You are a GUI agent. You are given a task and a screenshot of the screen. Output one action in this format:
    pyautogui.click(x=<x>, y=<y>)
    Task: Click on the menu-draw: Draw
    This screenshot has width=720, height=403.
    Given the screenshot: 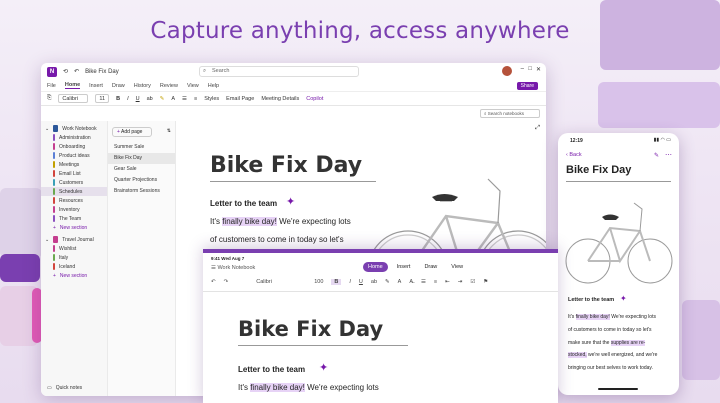 What is the action you would take?
    pyautogui.click(x=118, y=86)
    